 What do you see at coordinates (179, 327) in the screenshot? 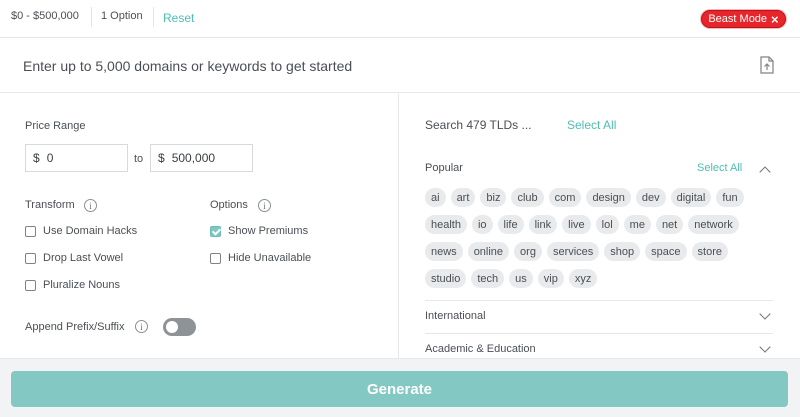
I see `append-prefix-suffix-toggle` at bounding box center [179, 327].